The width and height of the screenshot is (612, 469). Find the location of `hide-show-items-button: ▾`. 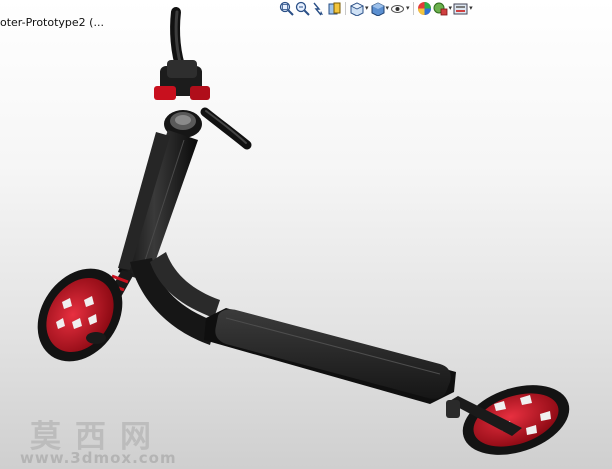

hide-show-items-button: ▾ is located at coordinates (400, 8).